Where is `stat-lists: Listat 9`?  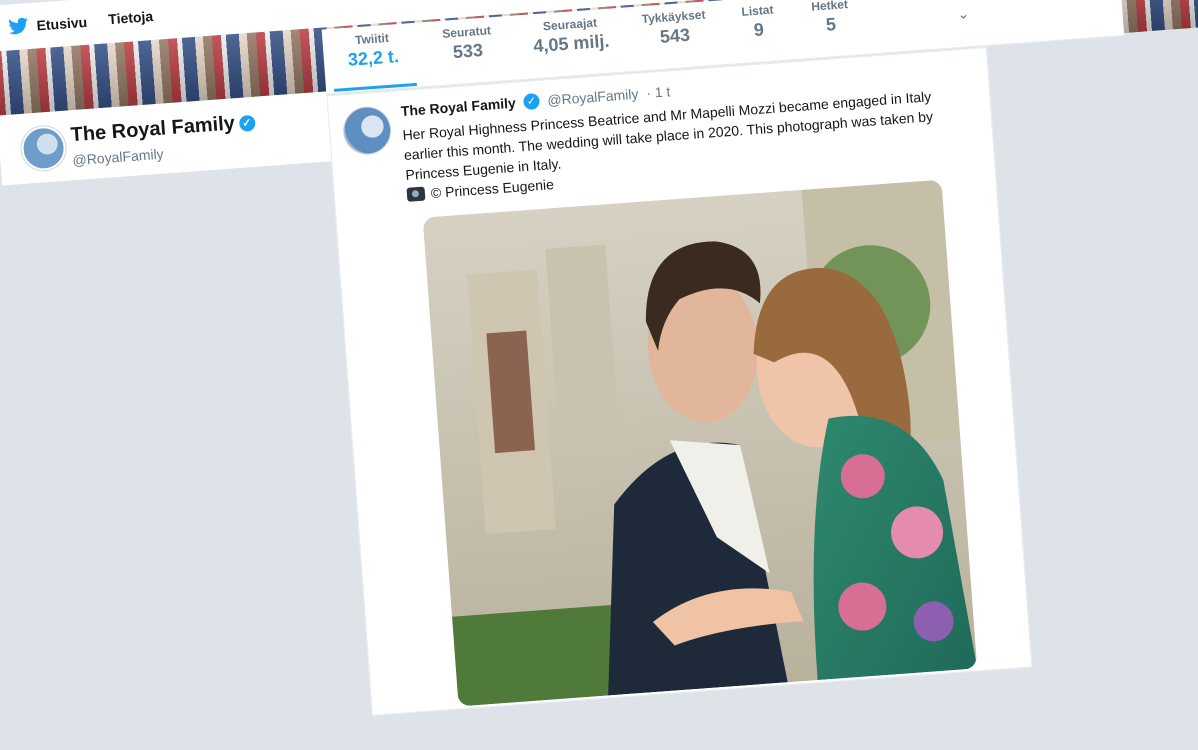
stat-lists: Listat 9 is located at coordinates (758, 22).